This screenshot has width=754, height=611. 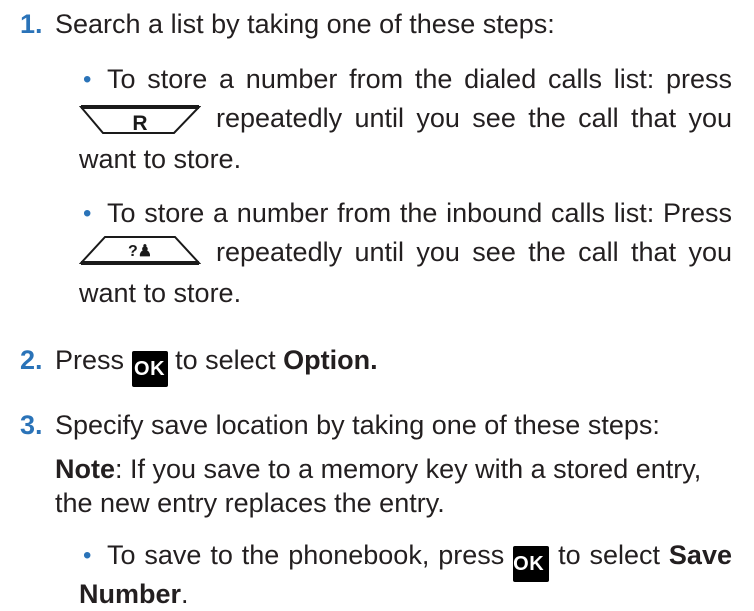 What do you see at coordinates (531, 564) in the screenshot?
I see `ok-key-icon-2: OK` at bounding box center [531, 564].